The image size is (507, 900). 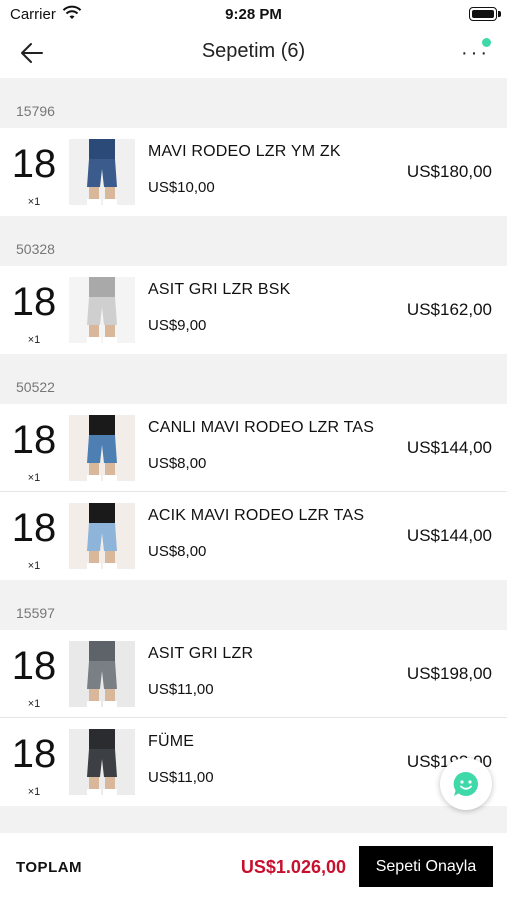 What do you see at coordinates (253, 241) in the screenshot?
I see `group-header: 50328` at bounding box center [253, 241].